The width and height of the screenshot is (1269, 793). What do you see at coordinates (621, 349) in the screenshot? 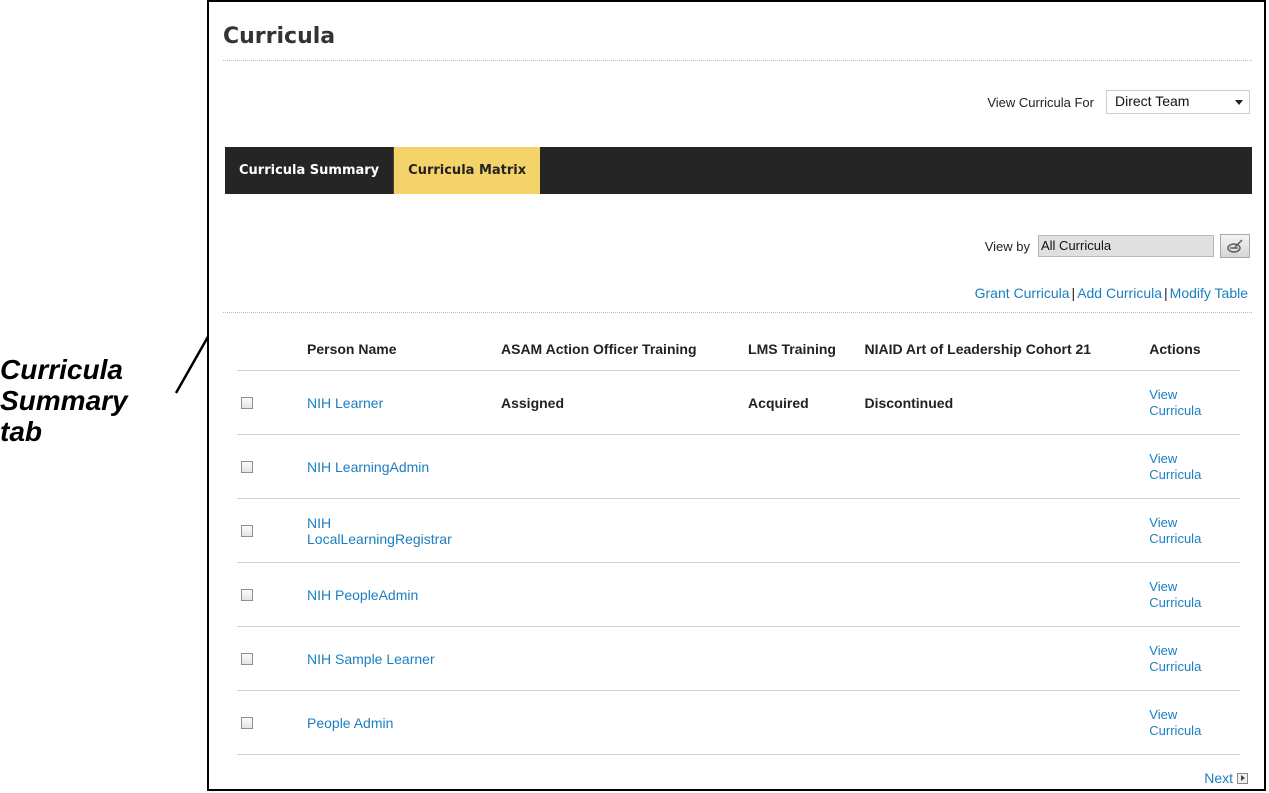
I see `column-header: ASAM Action Officer Training` at bounding box center [621, 349].